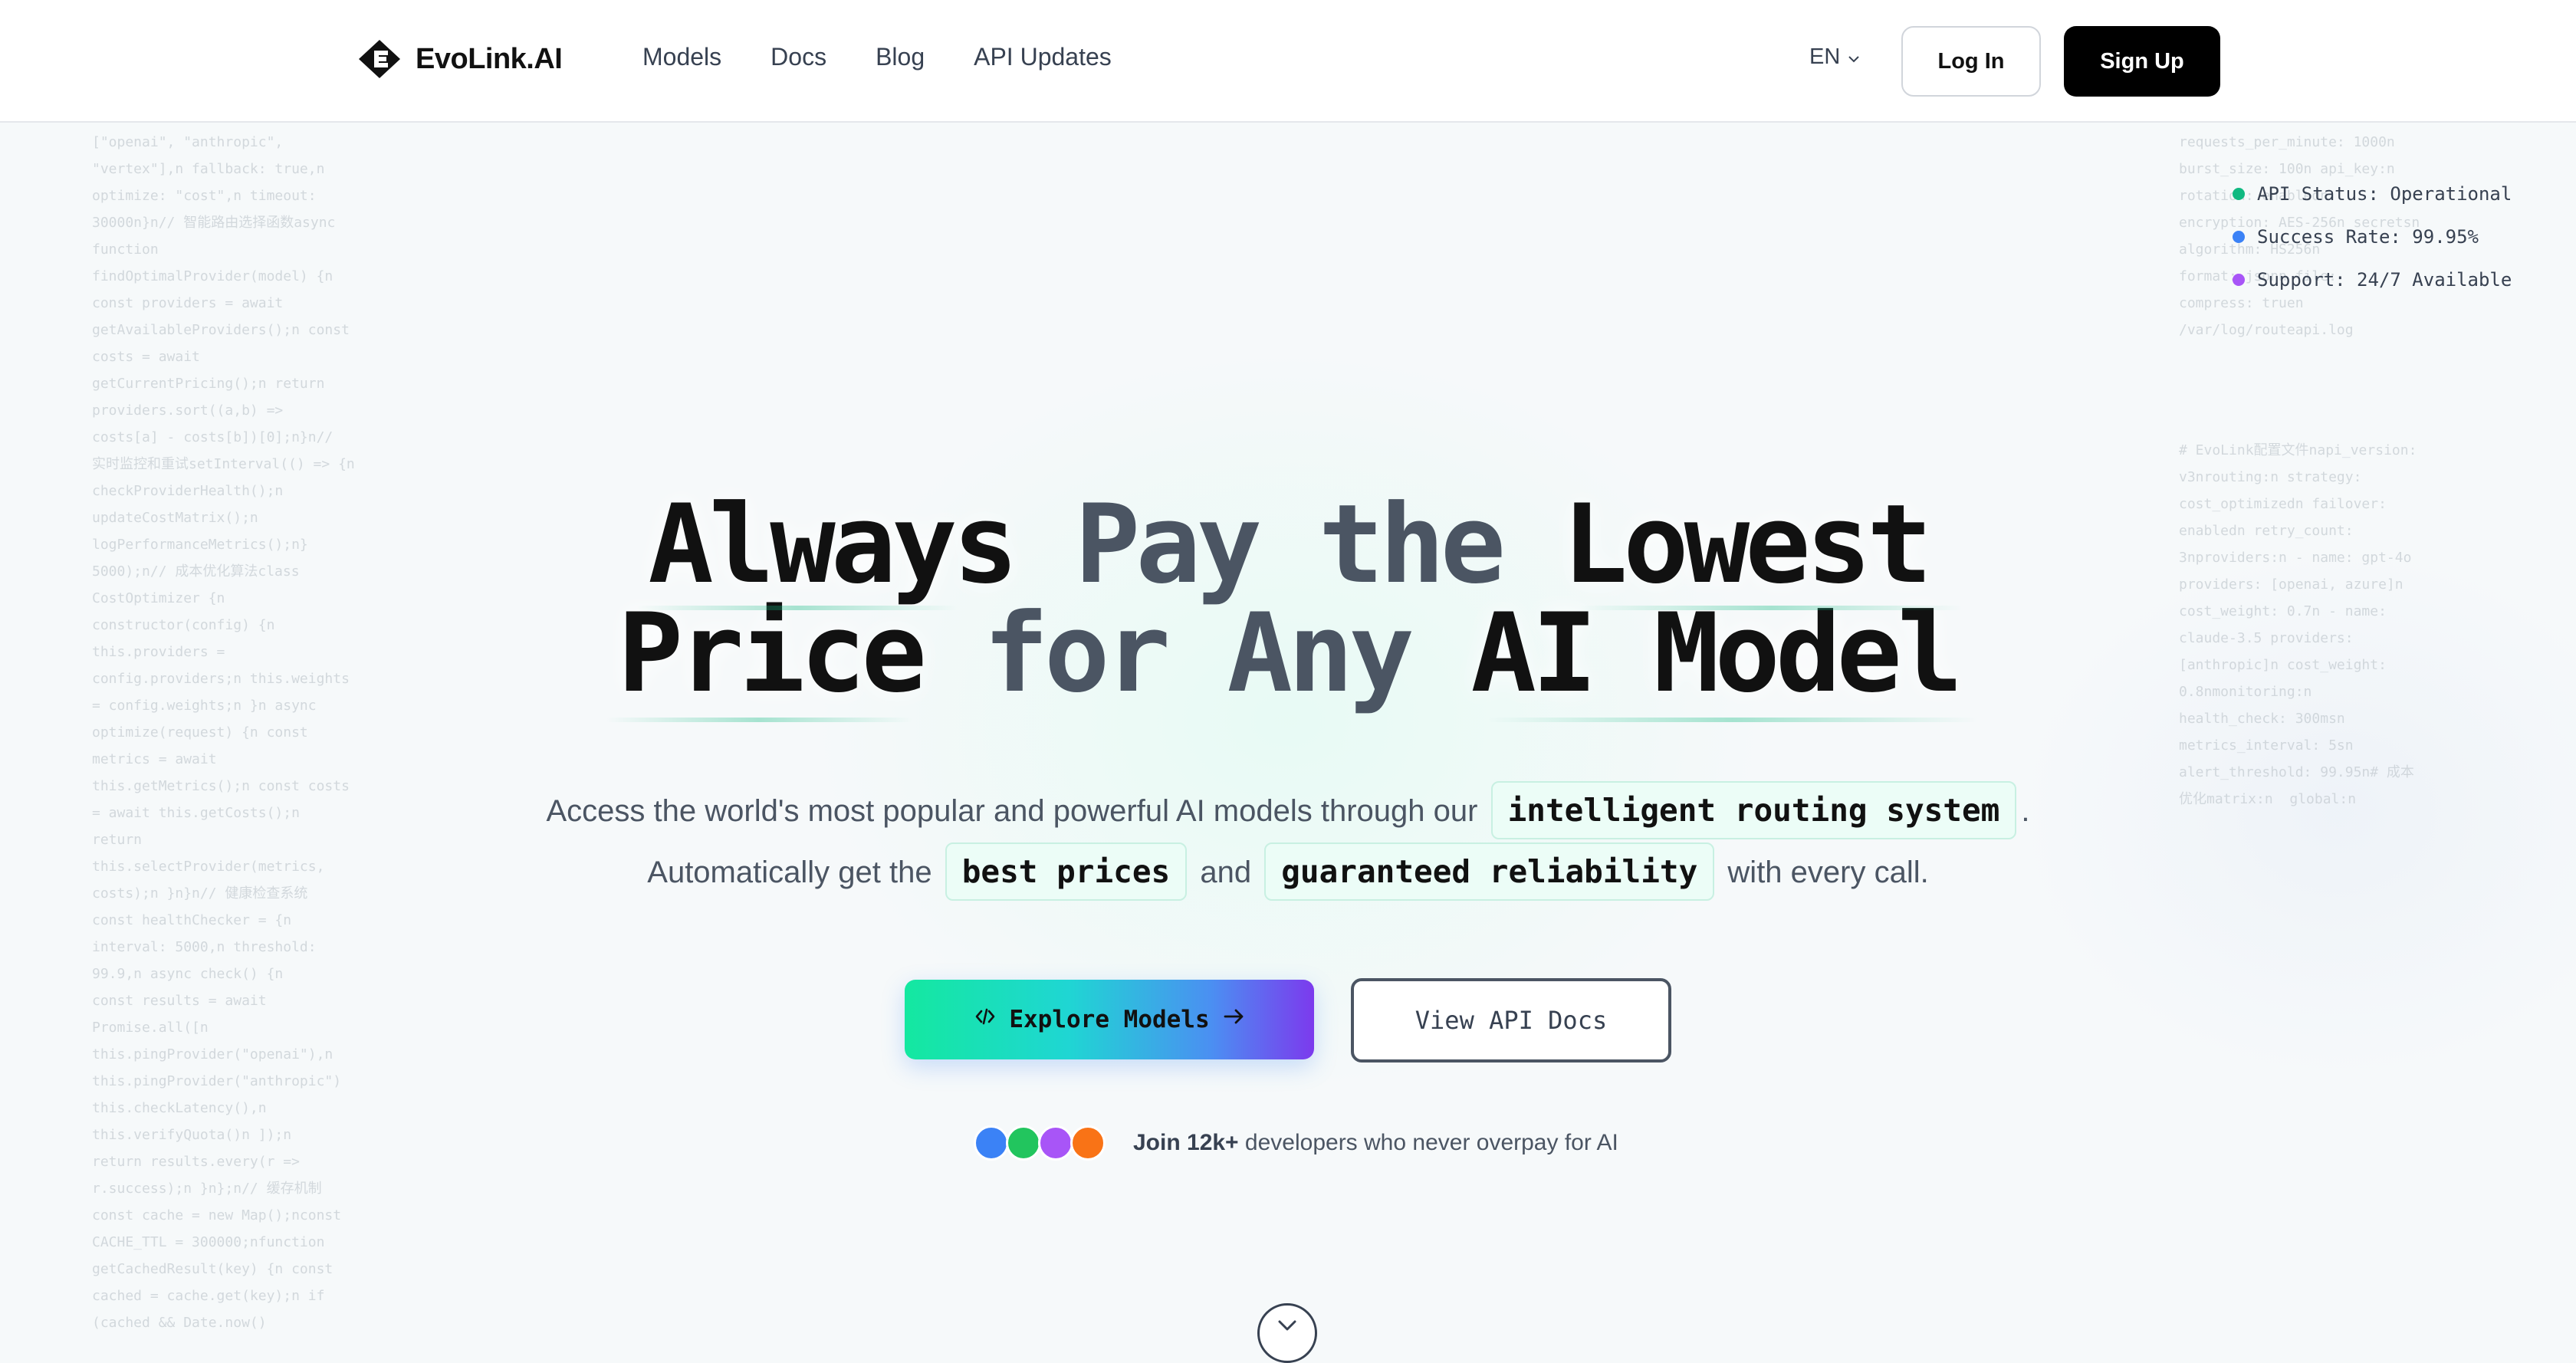 The height and width of the screenshot is (1363, 2576). What do you see at coordinates (2026, 811) in the screenshot?
I see `subtitle-period: .` at bounding box center [2026, 811].